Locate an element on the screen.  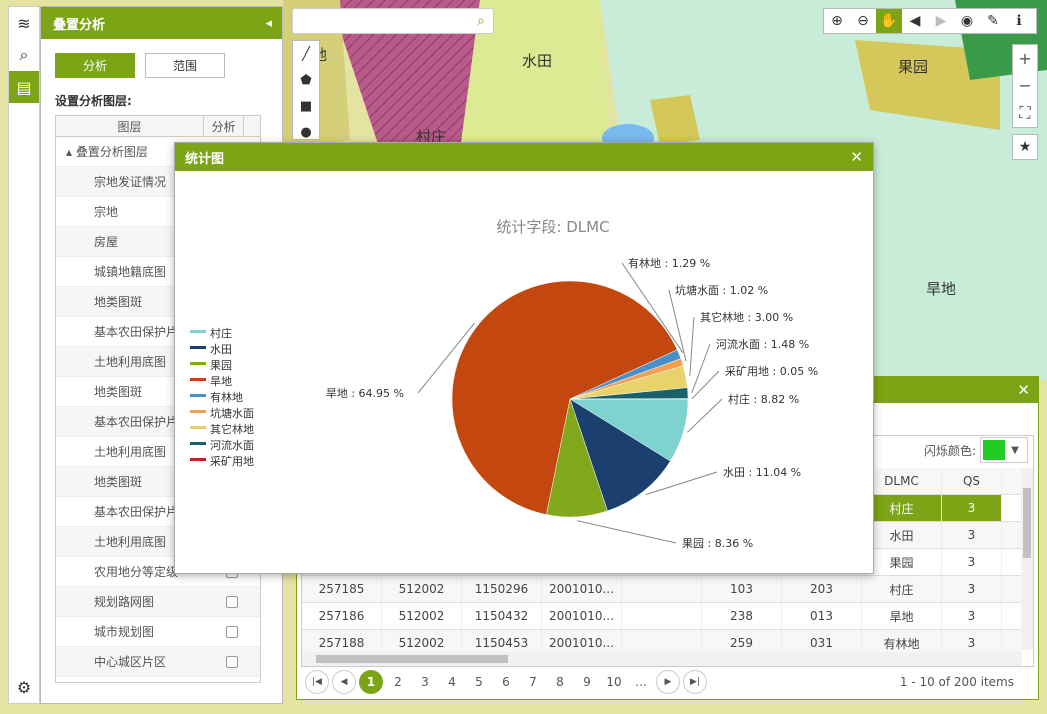
zoom-plus-icon: + is located at coordinates (1025, 58).